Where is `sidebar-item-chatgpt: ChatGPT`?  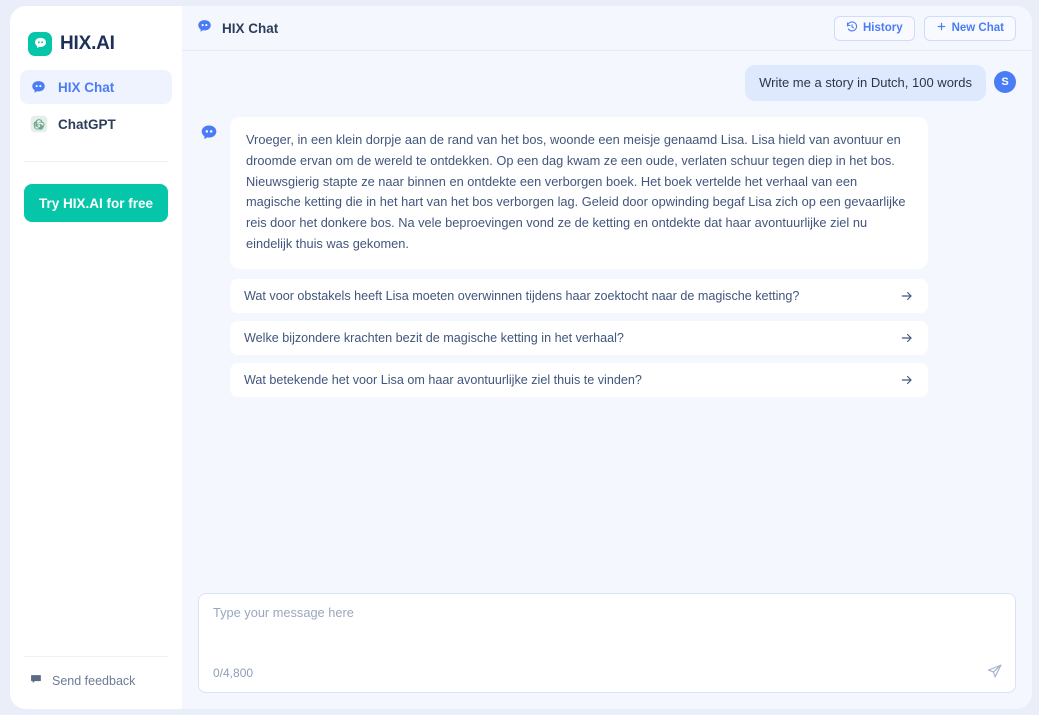
sidebar-item-chatgpt: ChatGPT is located at coordinates (96, 124).